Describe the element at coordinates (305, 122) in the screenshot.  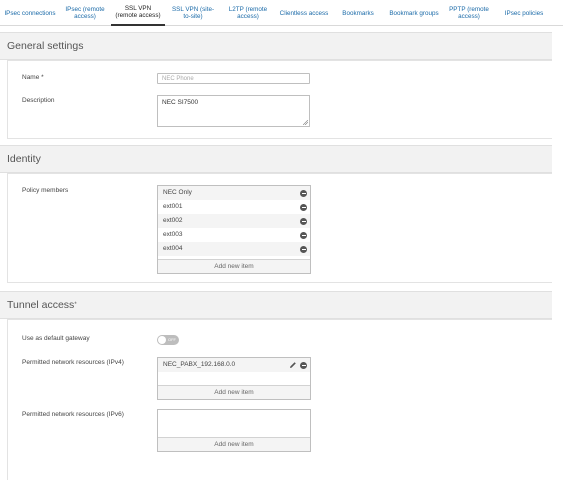
I see `resize-grip-icon` at that location.